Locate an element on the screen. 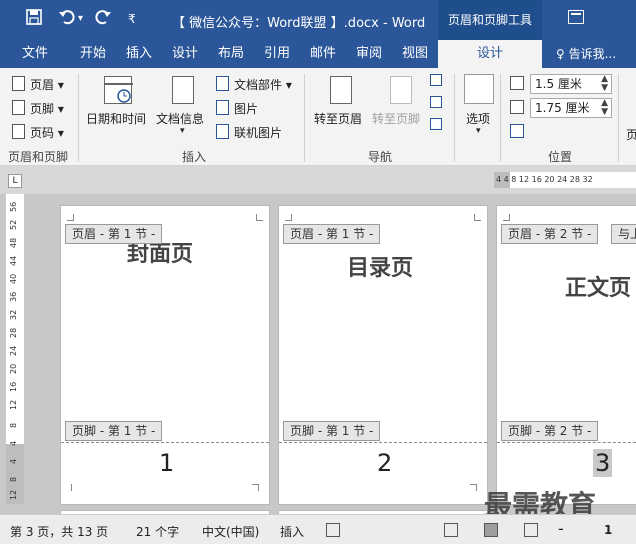 The height and width of the screenshot is (544, 636). zoom-slider-partial: 1 is located at coordinates (608, 530).